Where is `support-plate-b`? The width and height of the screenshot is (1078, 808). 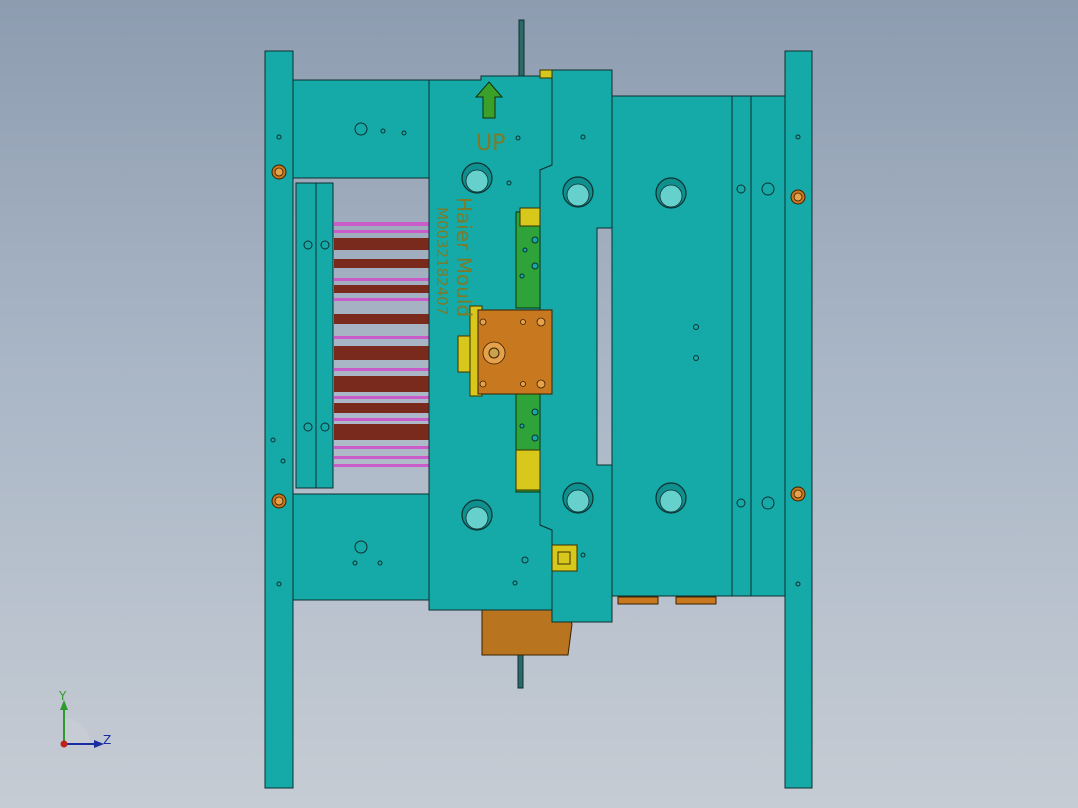 support-plate-b is located at coordinates (768, 346).